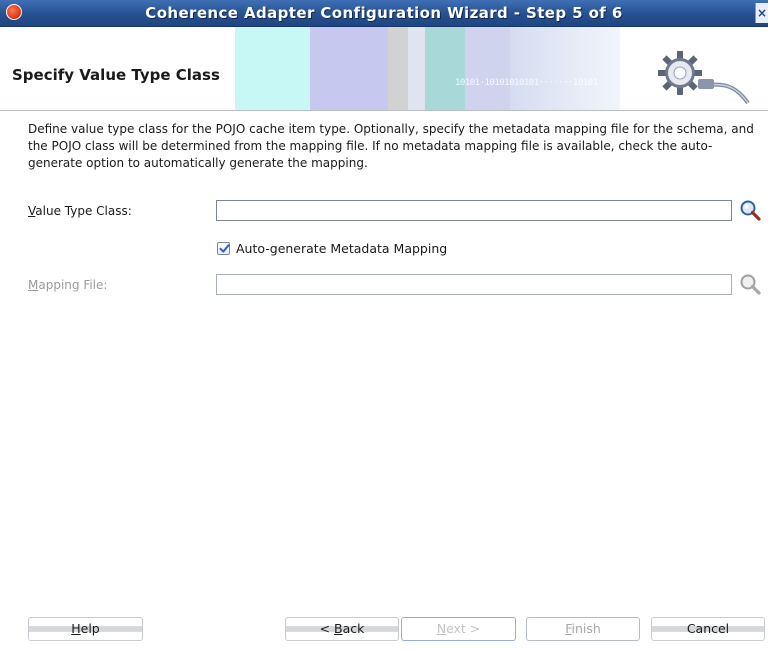 The image size is (768, 650). I want to click on button-mnemonic: H, so click(76, 628).